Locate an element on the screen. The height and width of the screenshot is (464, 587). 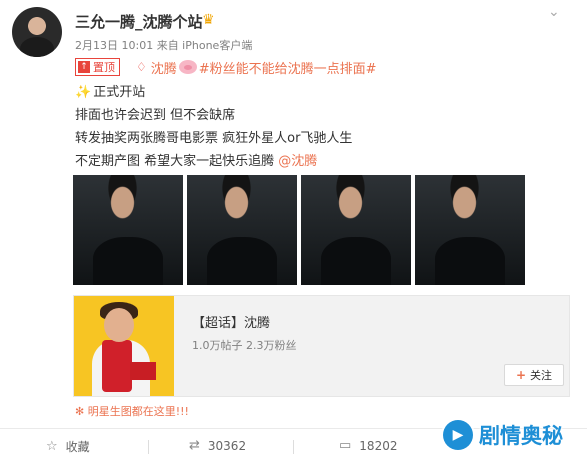
supertopic-icon: ♢ is located at coordinates (141, 67).